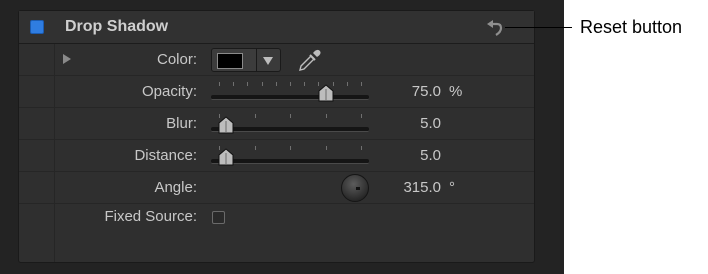 This screenshot has width=708, height=274. I want to click on color-row: Color:, so click(276, 60).